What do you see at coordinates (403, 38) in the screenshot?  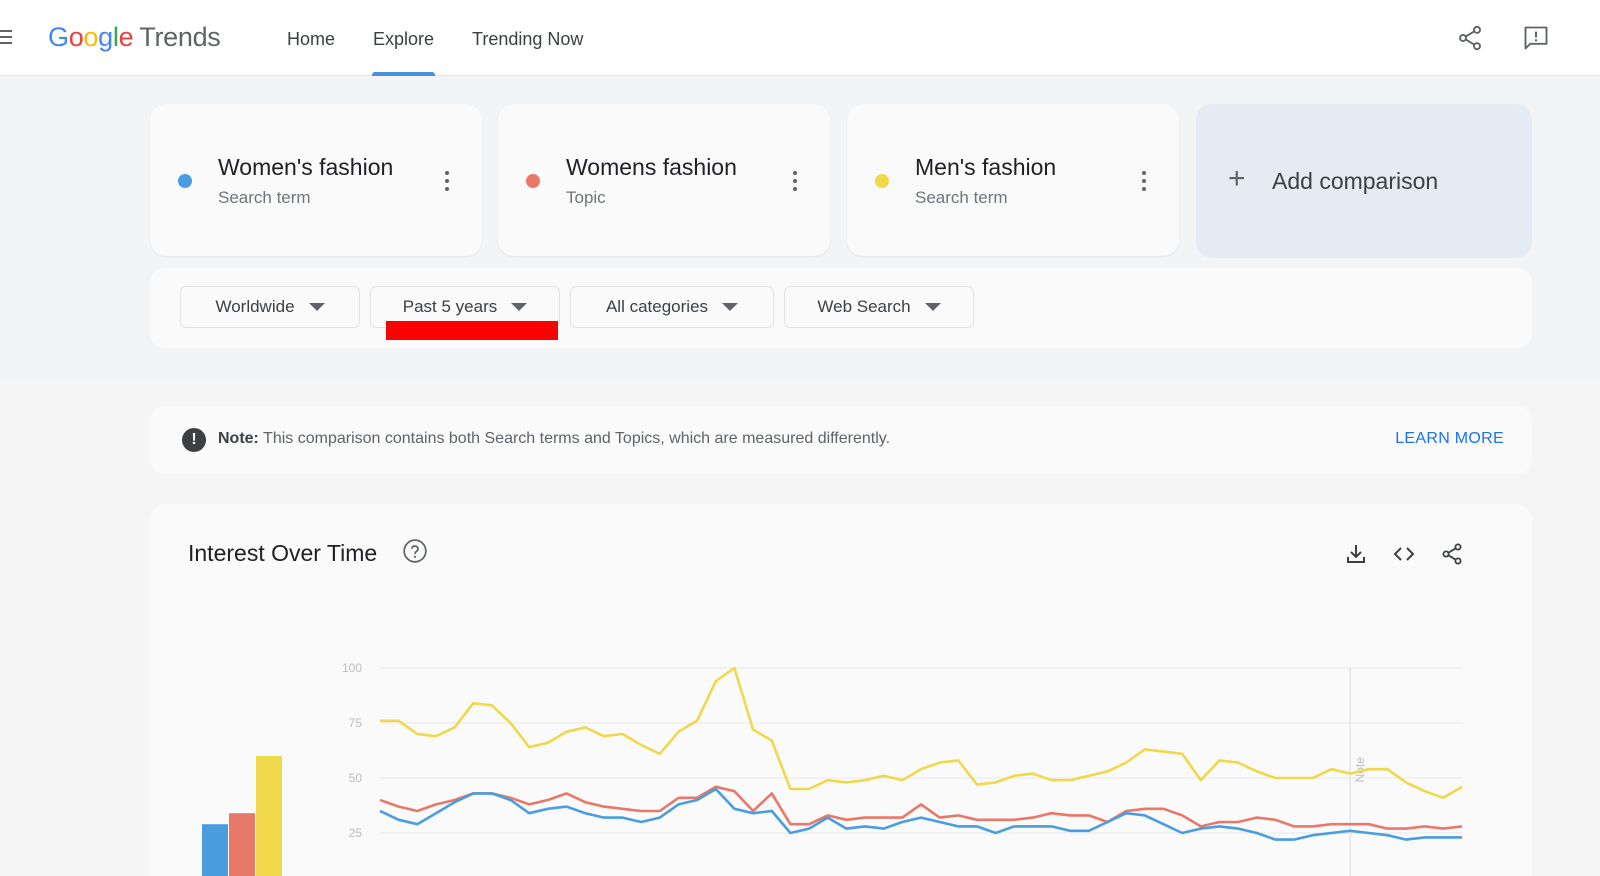 I see `tab-explore: Explore` at bounding box center [403, 38].